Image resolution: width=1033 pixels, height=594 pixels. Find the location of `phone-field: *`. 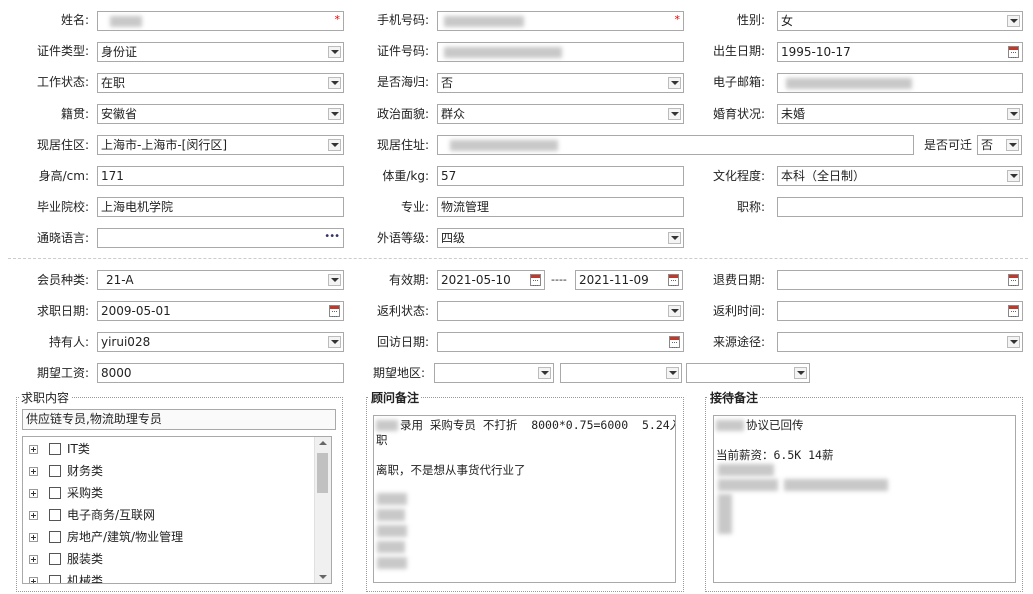

phone-field: * is located at coordinates (560, 21).